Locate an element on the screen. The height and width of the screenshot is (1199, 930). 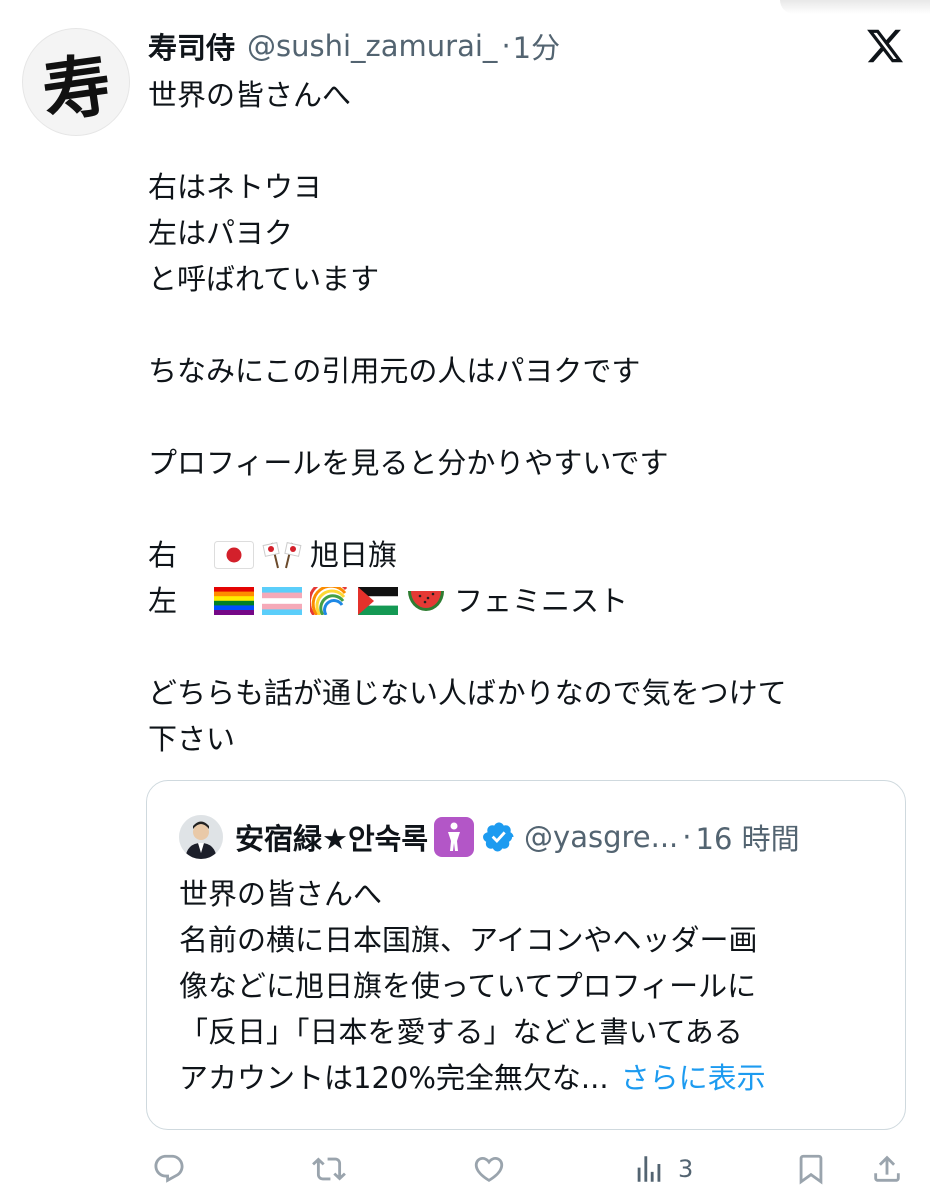
right-flags-row: 右 旭日旗 is located at coordinates (528, 555).